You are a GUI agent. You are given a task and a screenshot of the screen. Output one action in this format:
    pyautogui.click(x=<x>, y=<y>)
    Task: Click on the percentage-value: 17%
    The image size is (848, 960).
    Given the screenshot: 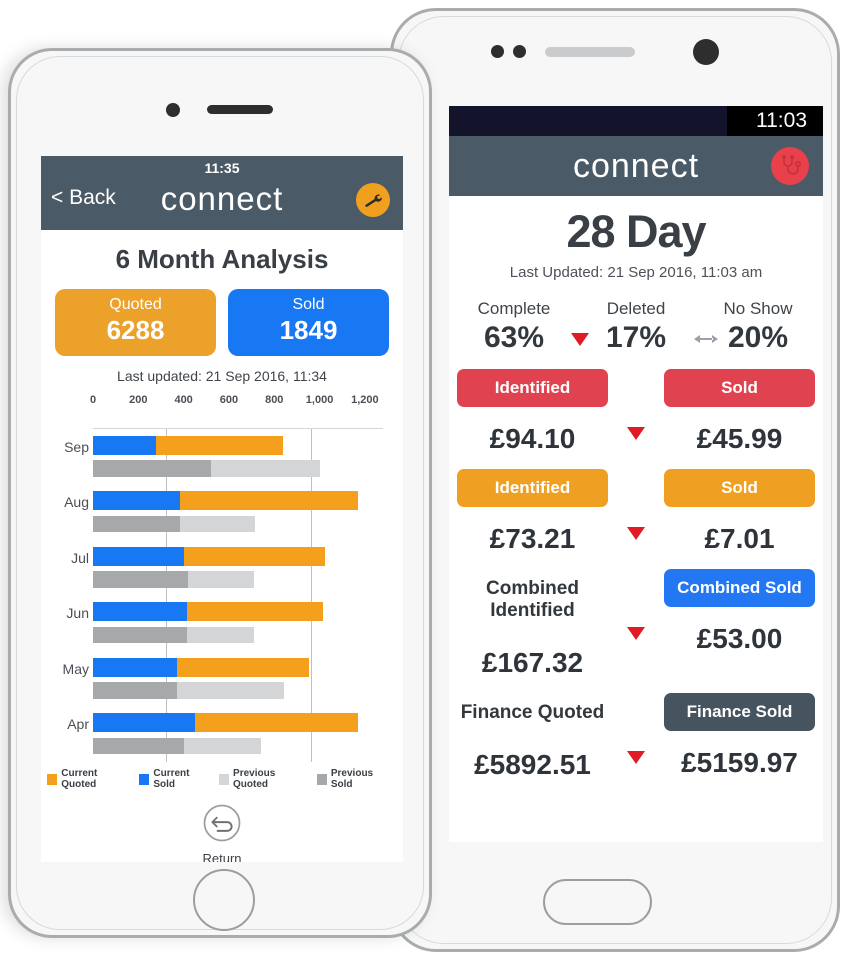 What is the action you would take?
    pyautogui.click(x=636, y=337)
    